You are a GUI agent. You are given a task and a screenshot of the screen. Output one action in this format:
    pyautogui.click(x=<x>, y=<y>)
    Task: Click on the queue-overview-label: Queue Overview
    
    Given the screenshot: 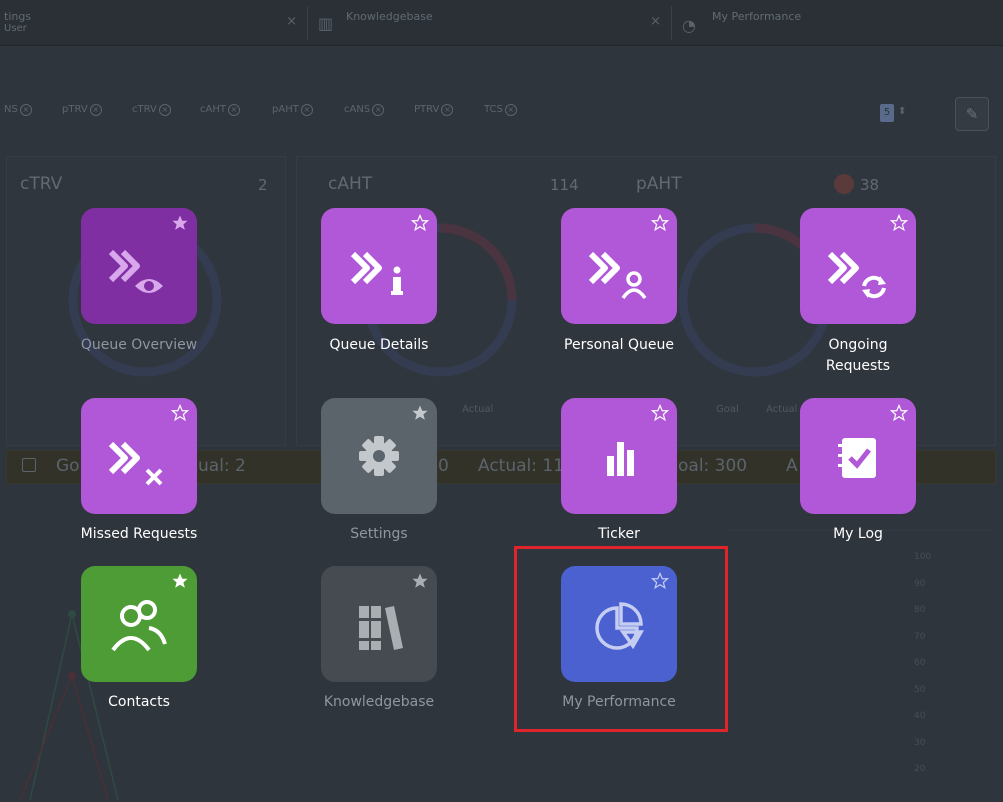 What is the action you would take?
    pyautogui.click(x=139, y=345)
    